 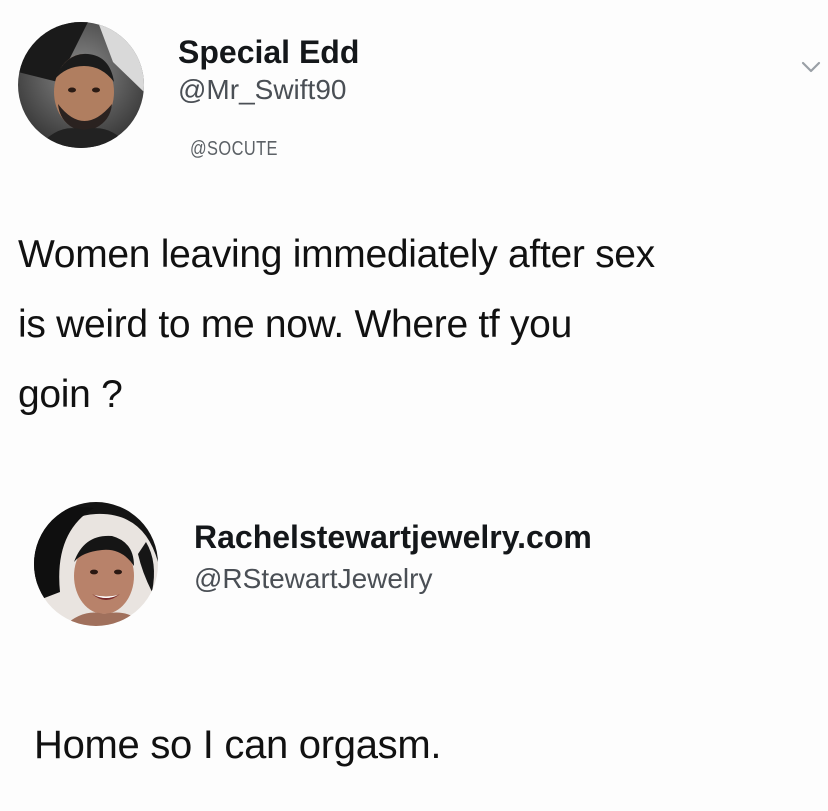 I want to click on author-handle: @RStewartJewelry, so click(x=393, y=579).